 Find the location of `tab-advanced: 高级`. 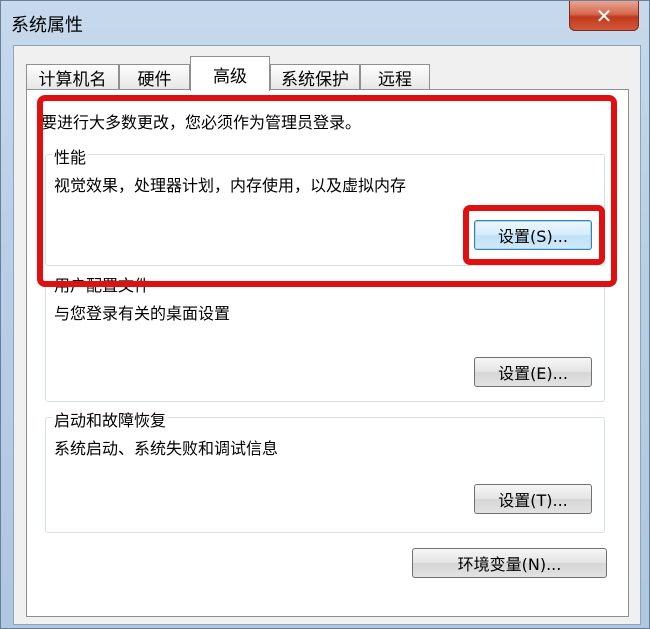

tab-advanced: 高级 is located at coordinates (230, 73).